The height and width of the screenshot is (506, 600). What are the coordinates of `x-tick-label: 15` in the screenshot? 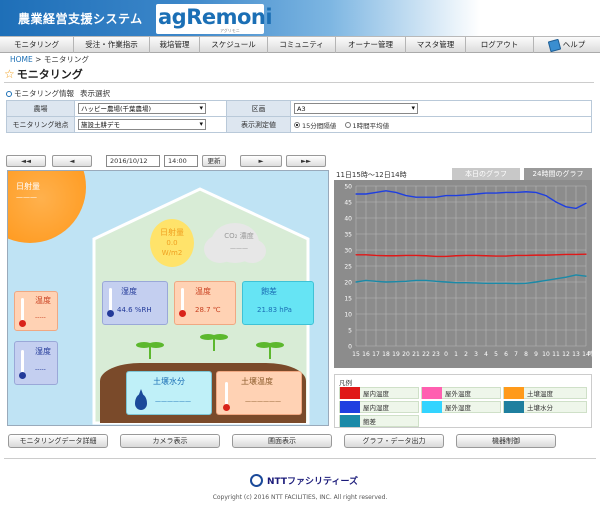 It's located at (356, 354).